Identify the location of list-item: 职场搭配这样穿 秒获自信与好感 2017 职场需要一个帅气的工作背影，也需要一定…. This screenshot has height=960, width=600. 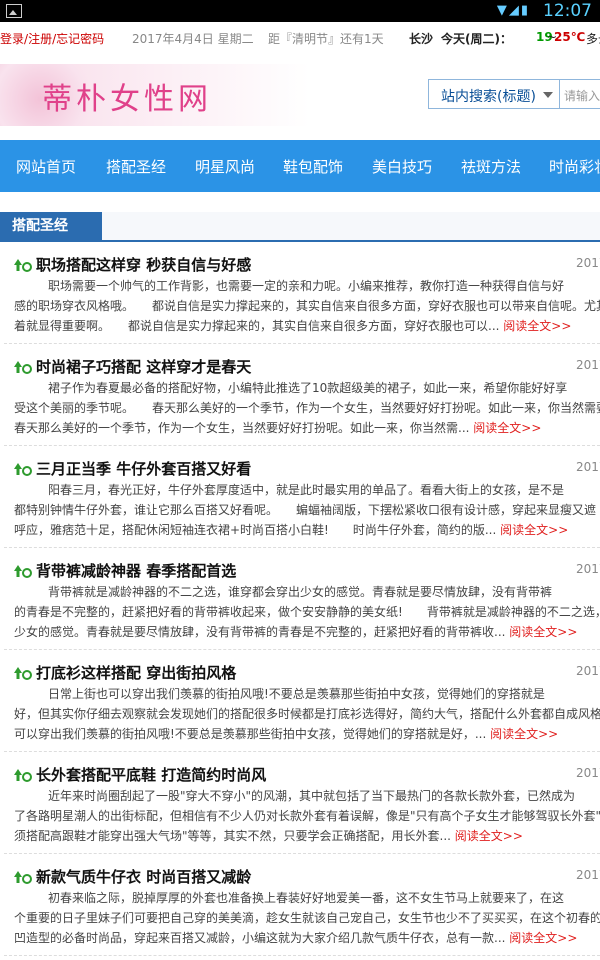
(300, 293).